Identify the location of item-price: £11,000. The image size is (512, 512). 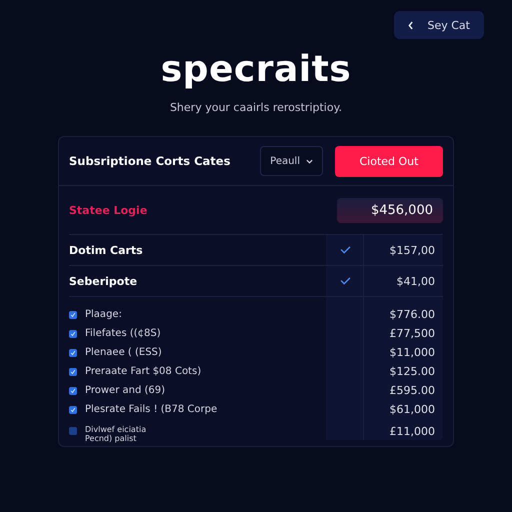
(412, 431).